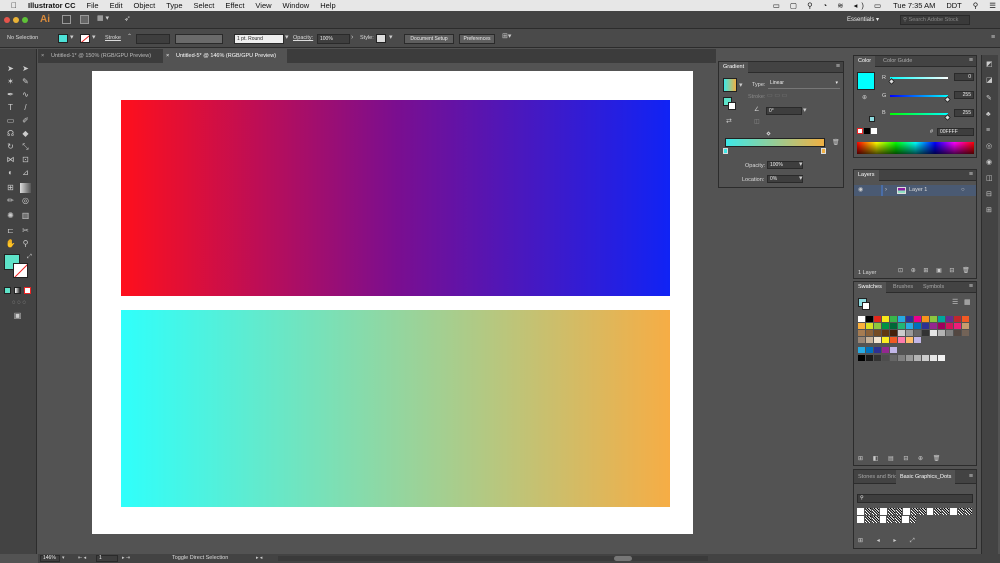 The height and width of the screenshot is (563, 1000). What do you see at coordinates (63, 558) in the screenshot?
I see `zoom-dropdown-icon: ▾` at bounding box center [63, 558].